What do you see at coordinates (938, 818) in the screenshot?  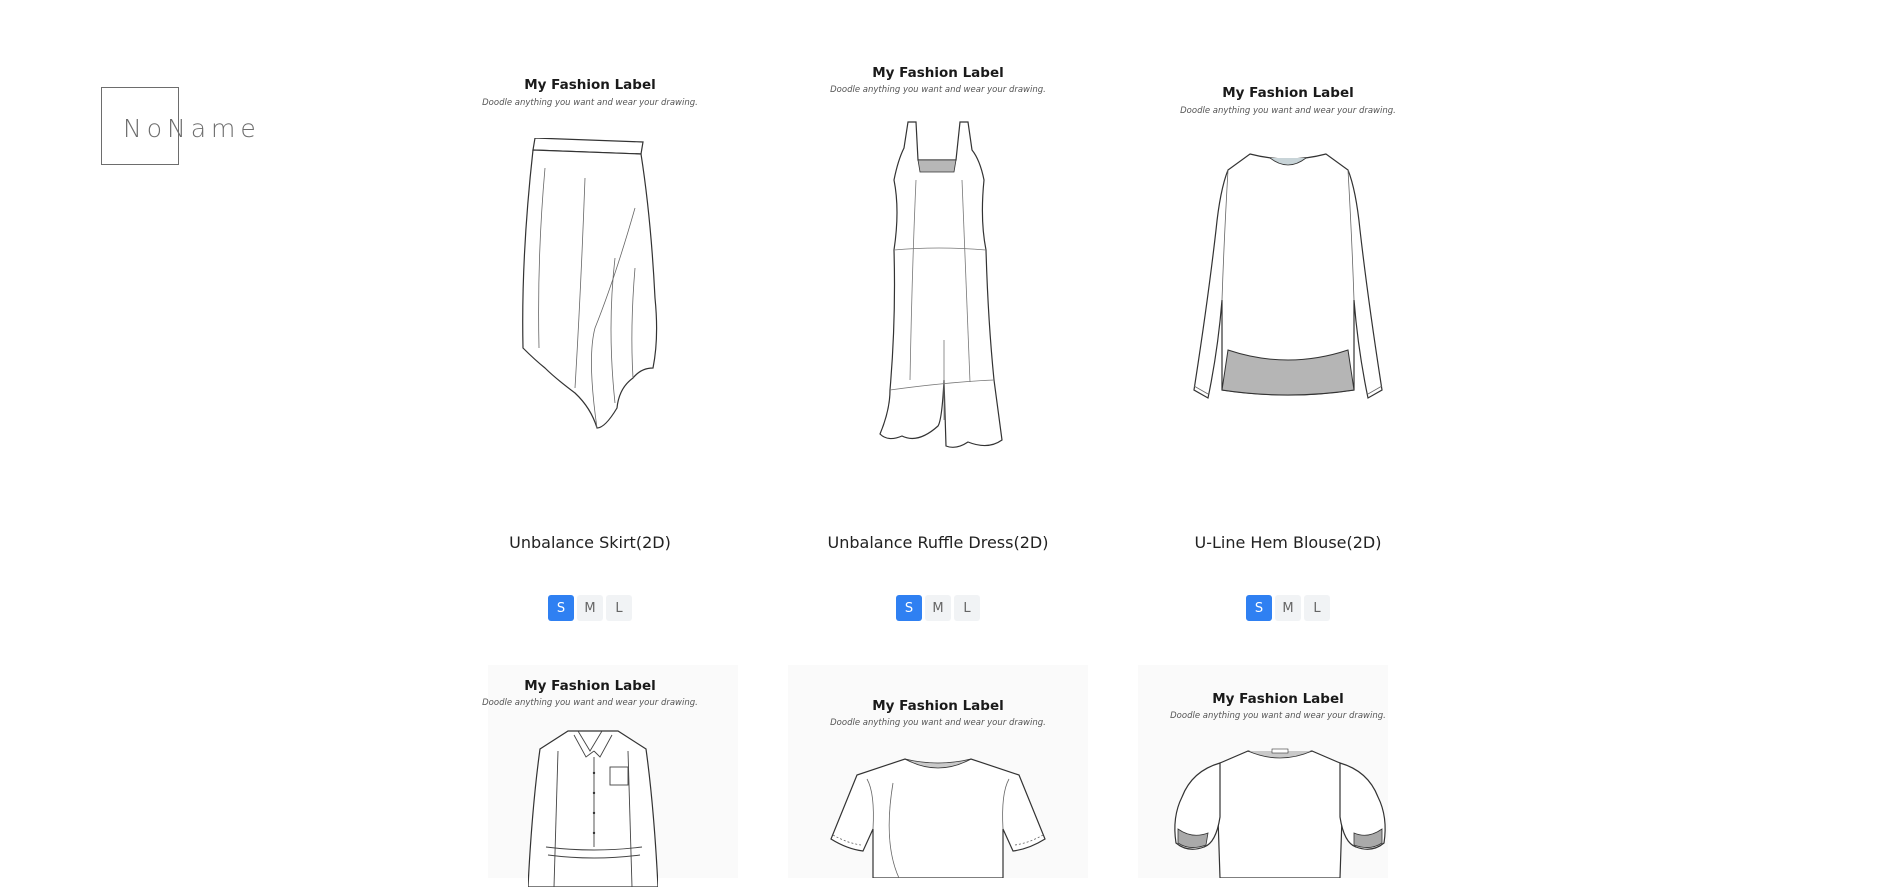 I see `tshirt-icon` at bounding box center [938, 818].